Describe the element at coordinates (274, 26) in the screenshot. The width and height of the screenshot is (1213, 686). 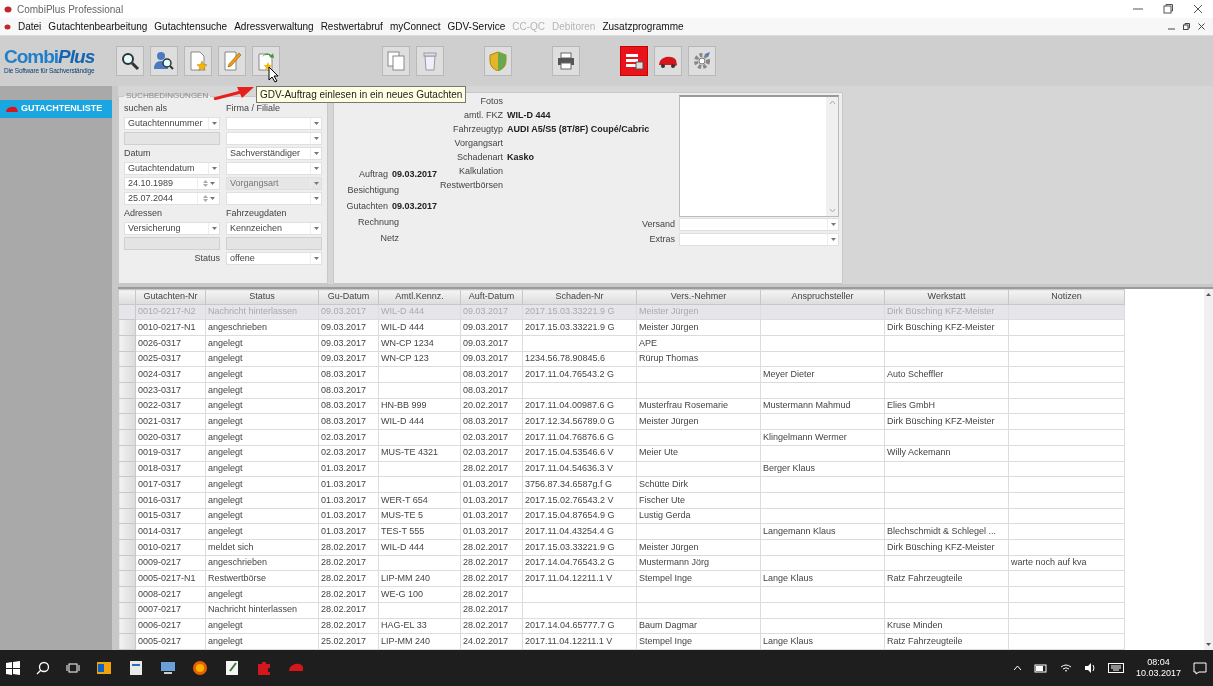
I see `menu-item: Adressverwaltung` at that location.